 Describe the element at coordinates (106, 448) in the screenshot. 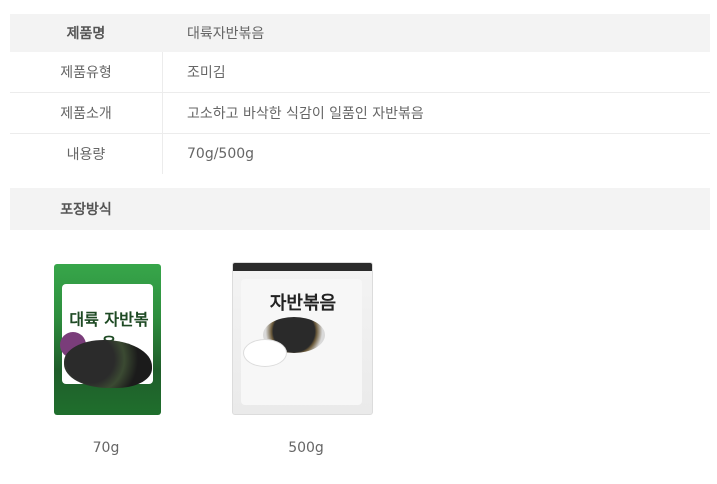

I see `product-caption: 70g` at that location.